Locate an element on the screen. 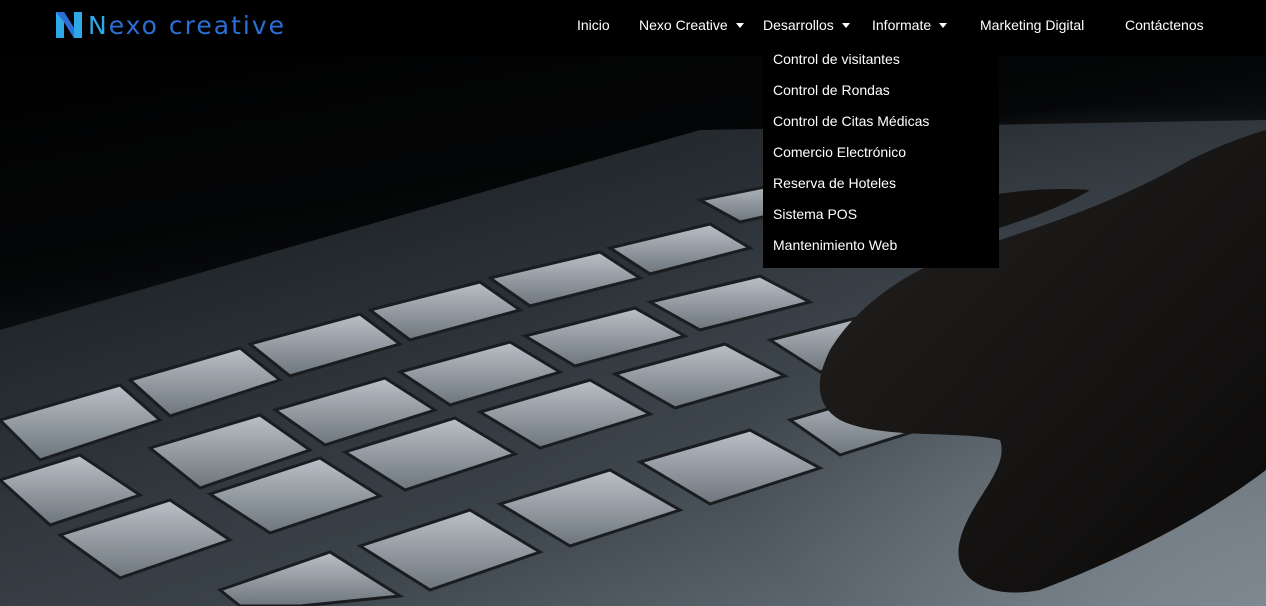  n-logo-icon is located at coordinates (69, 25).